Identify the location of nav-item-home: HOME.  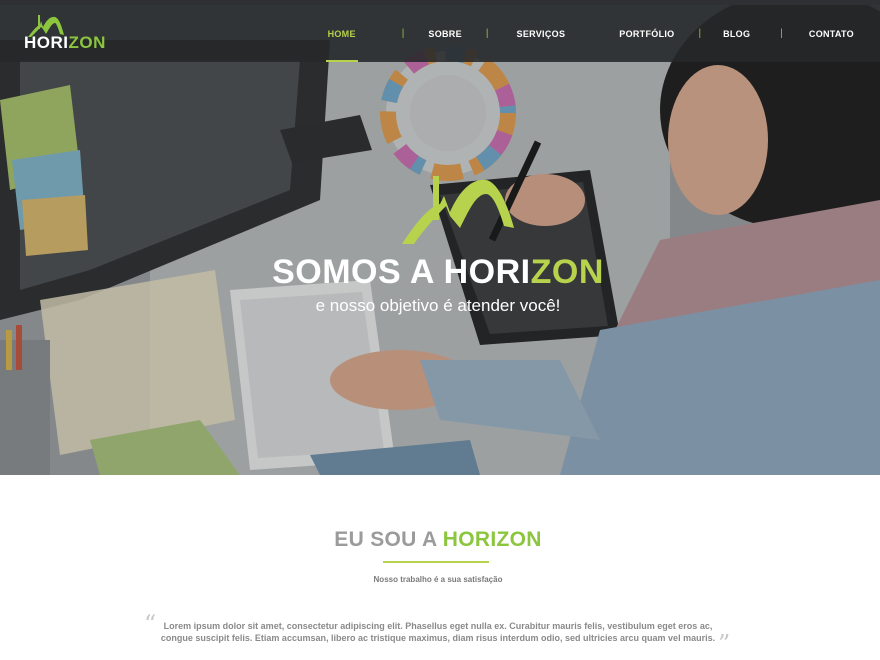
(342, 33).